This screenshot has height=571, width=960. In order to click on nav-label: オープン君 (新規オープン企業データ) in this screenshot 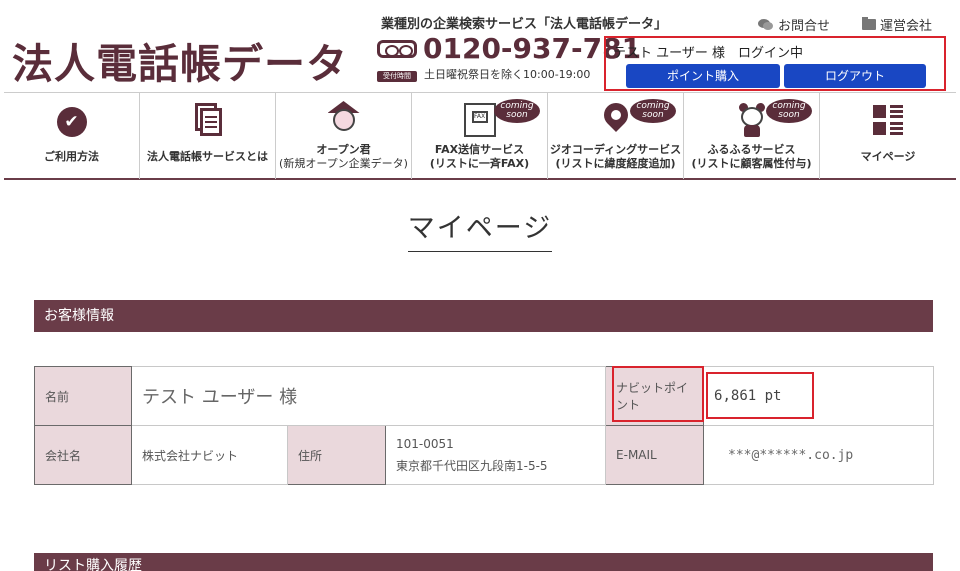, I will do `click(343, 157)`.